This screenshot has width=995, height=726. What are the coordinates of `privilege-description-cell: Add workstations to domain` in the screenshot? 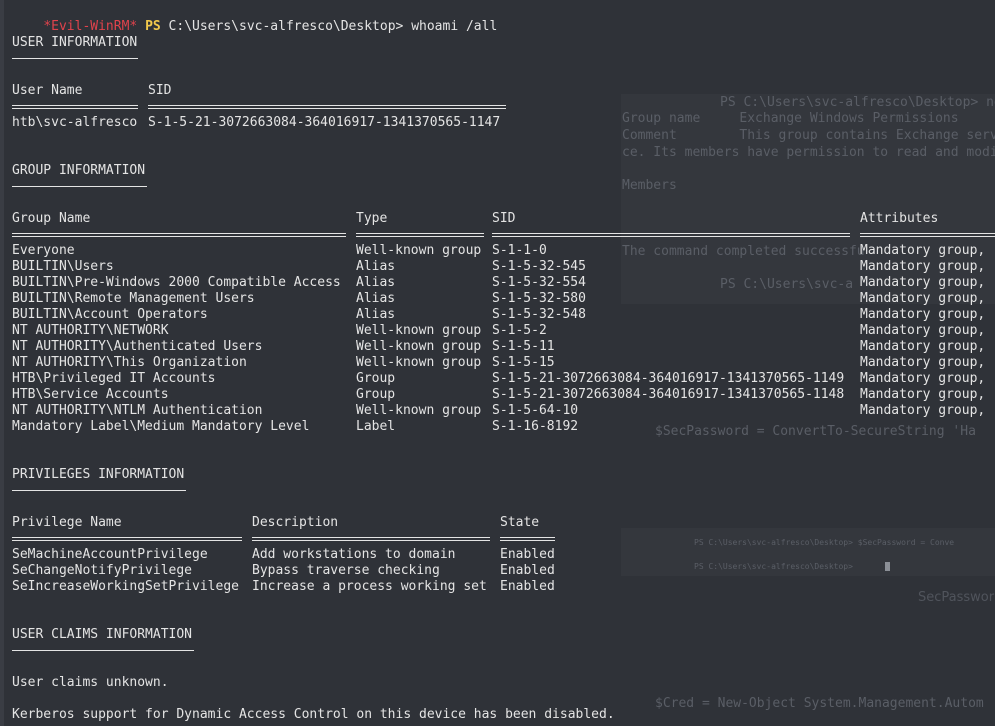 It's located at (354, 554).